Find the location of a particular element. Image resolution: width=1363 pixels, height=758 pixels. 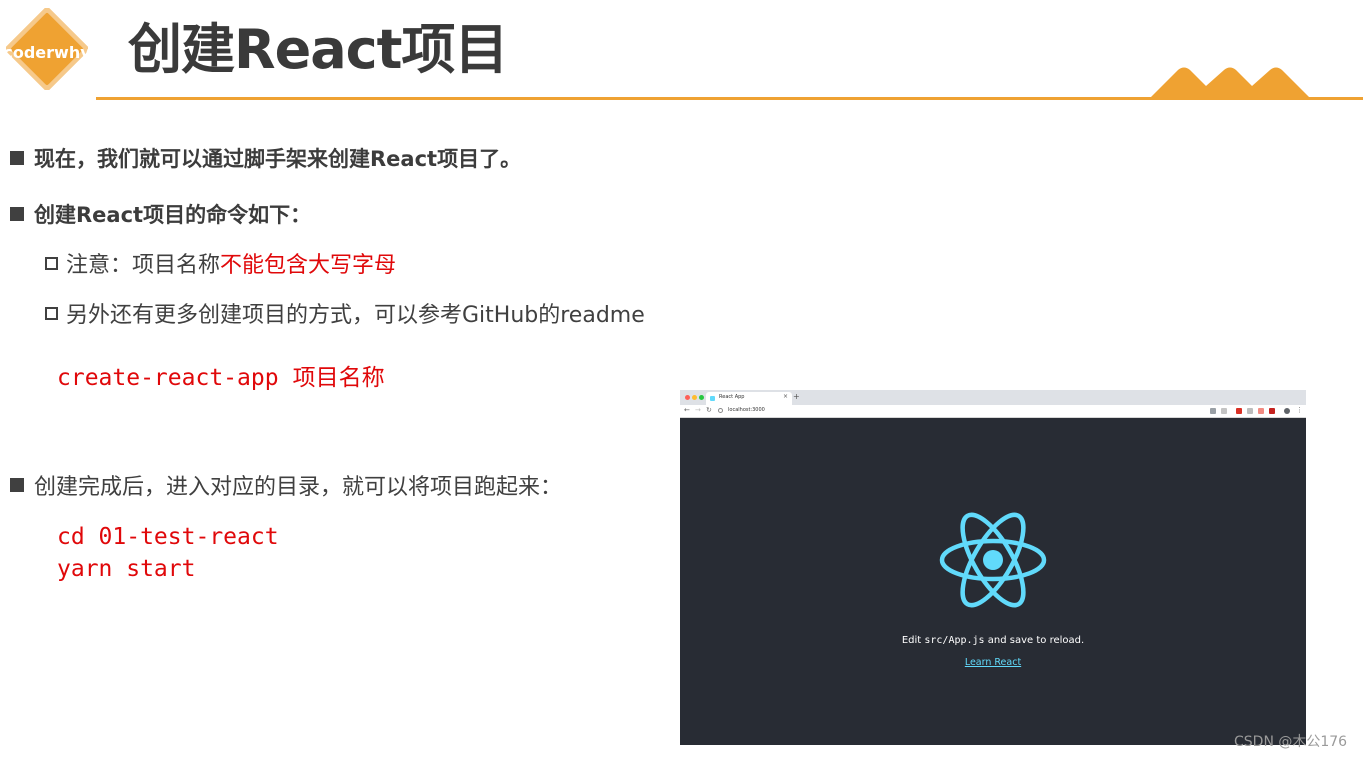

sub-bullet-readme: 另外还有更多创建项目的方式，可以参考GitHub的readme is located at coordinates (345, 313).